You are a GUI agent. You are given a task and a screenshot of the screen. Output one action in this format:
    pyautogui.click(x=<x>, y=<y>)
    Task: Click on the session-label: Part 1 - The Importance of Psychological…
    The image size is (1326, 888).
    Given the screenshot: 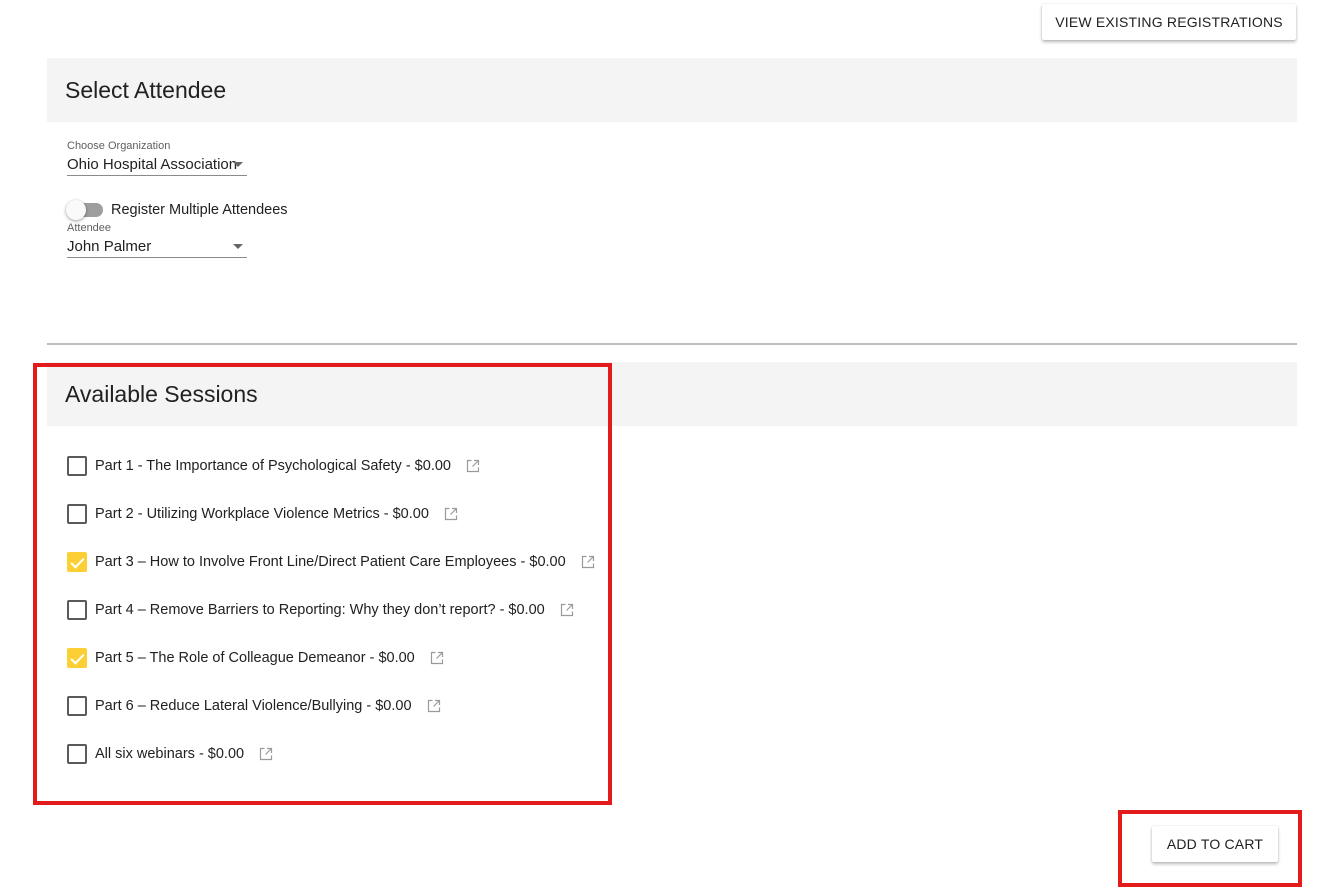 What is the action you would take?
    pyautogui.click(x=273, y=466)
    